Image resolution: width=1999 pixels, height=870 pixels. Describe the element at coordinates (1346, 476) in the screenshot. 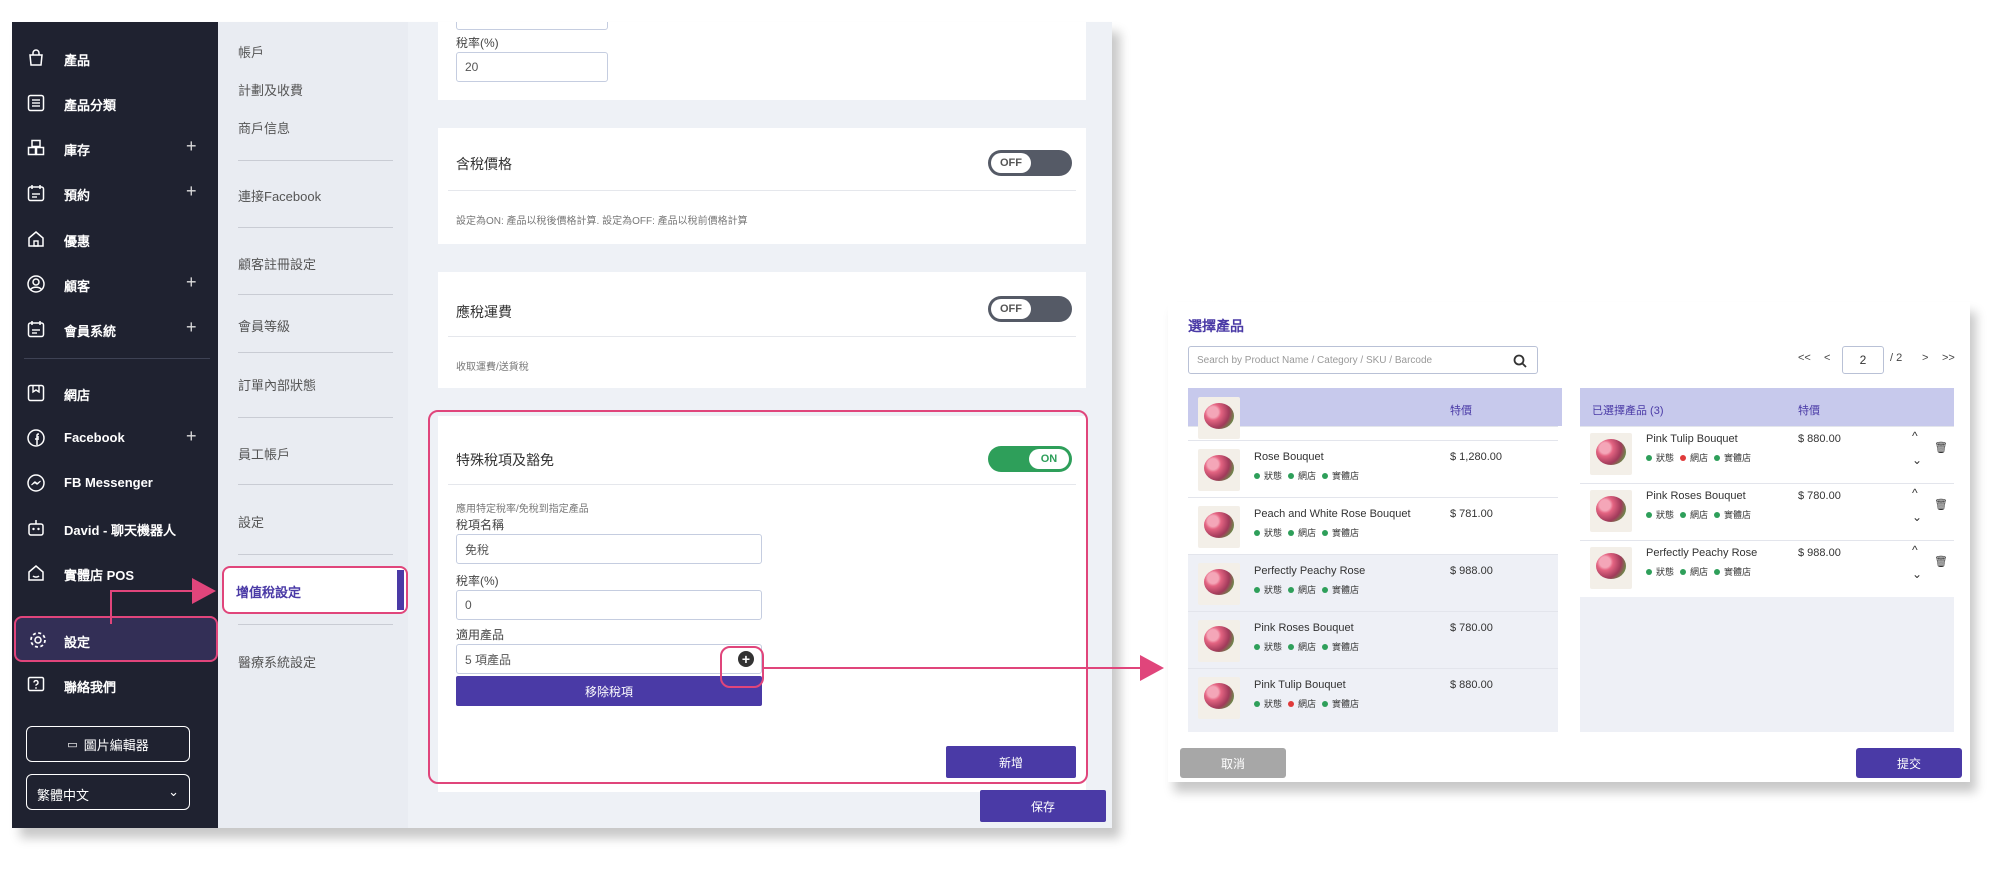

I see `tag-label: 實體店` at that location.